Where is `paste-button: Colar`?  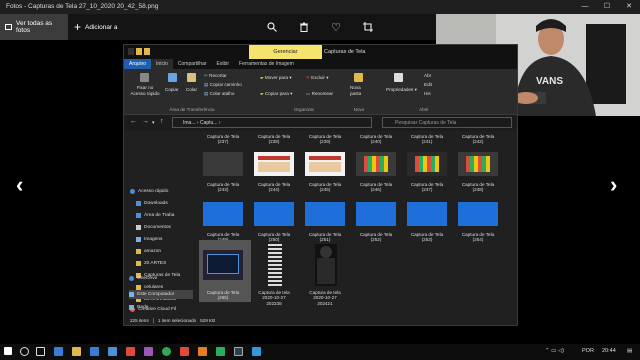
paste-button: Colar is located at coordinates (191, 90).